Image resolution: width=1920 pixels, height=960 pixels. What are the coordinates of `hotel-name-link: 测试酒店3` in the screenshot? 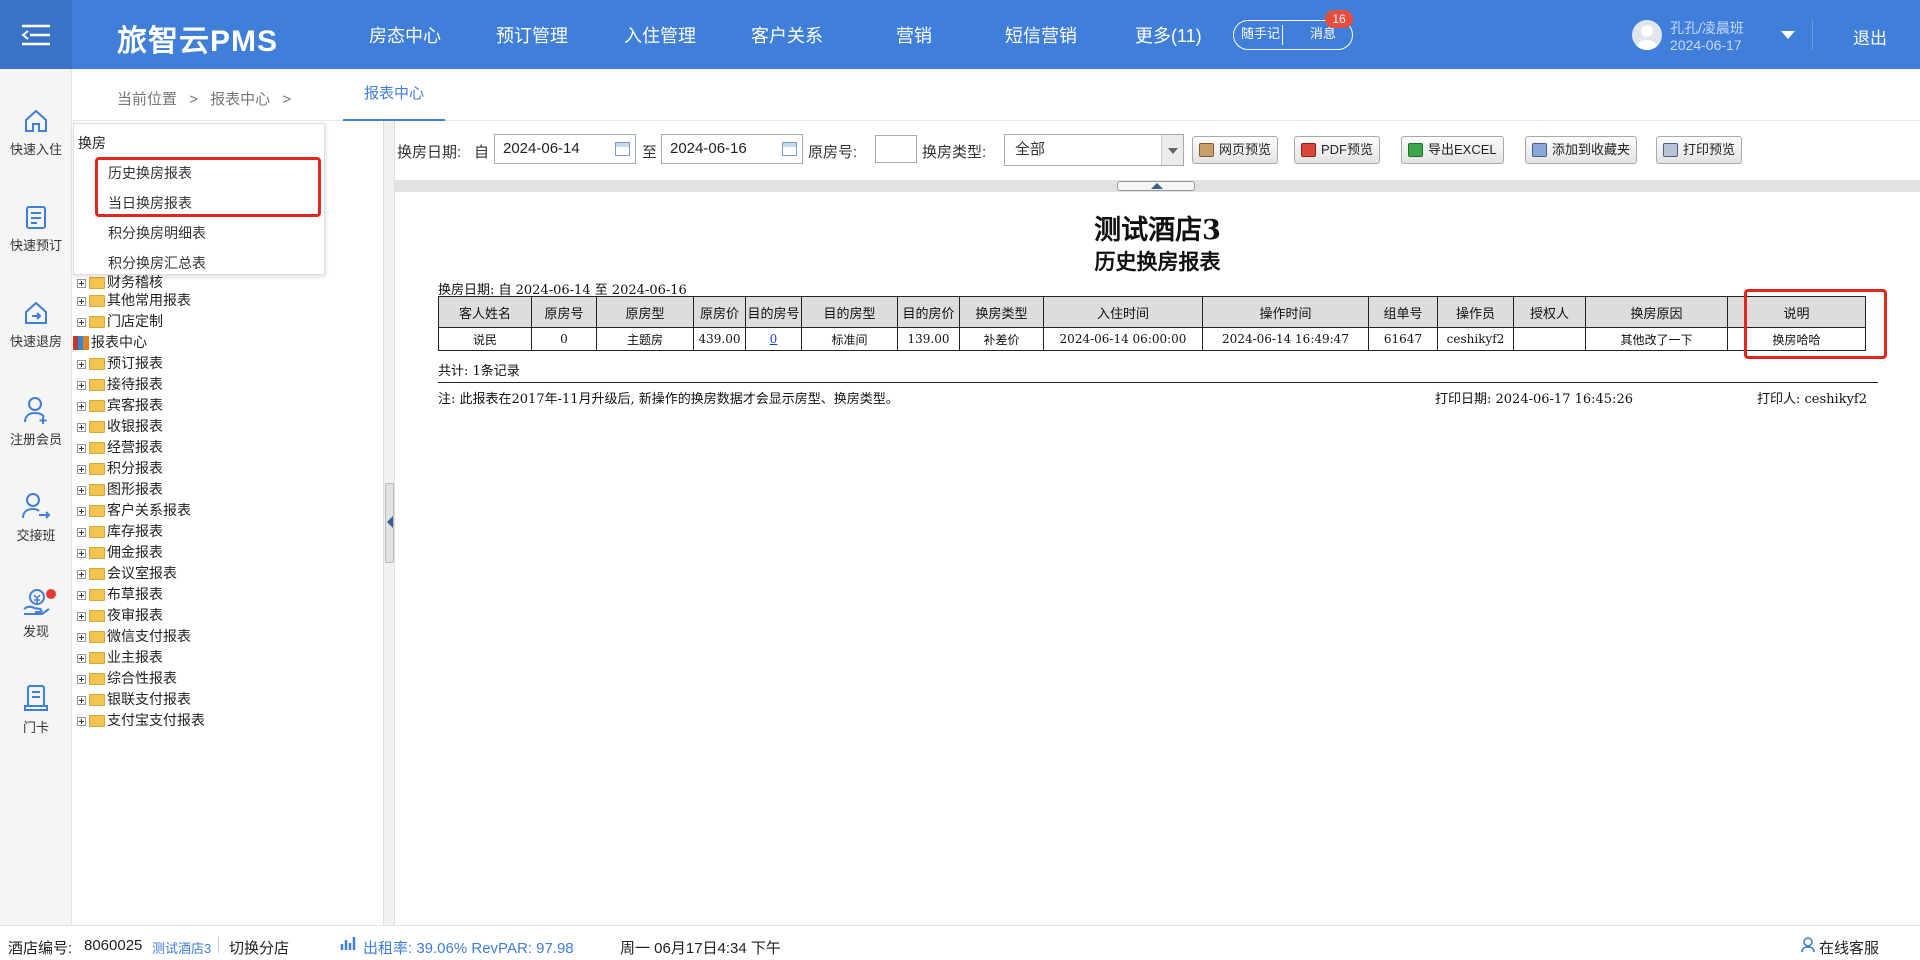 It's located at (181, 947).